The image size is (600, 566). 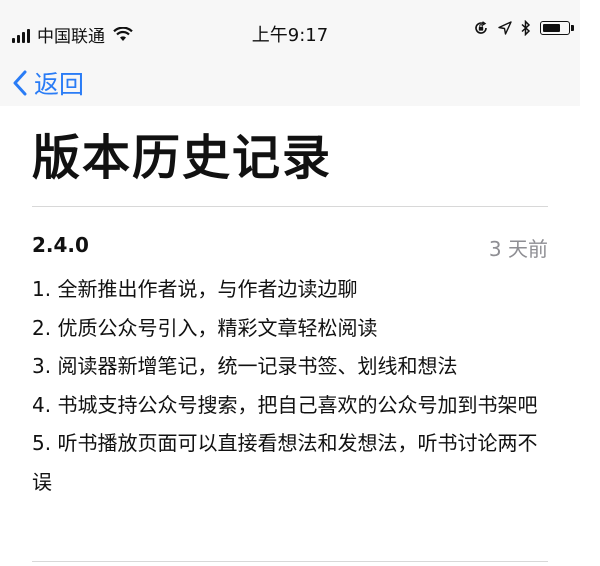 I want to click on back-button: 返回, so click(x=48, y=83).